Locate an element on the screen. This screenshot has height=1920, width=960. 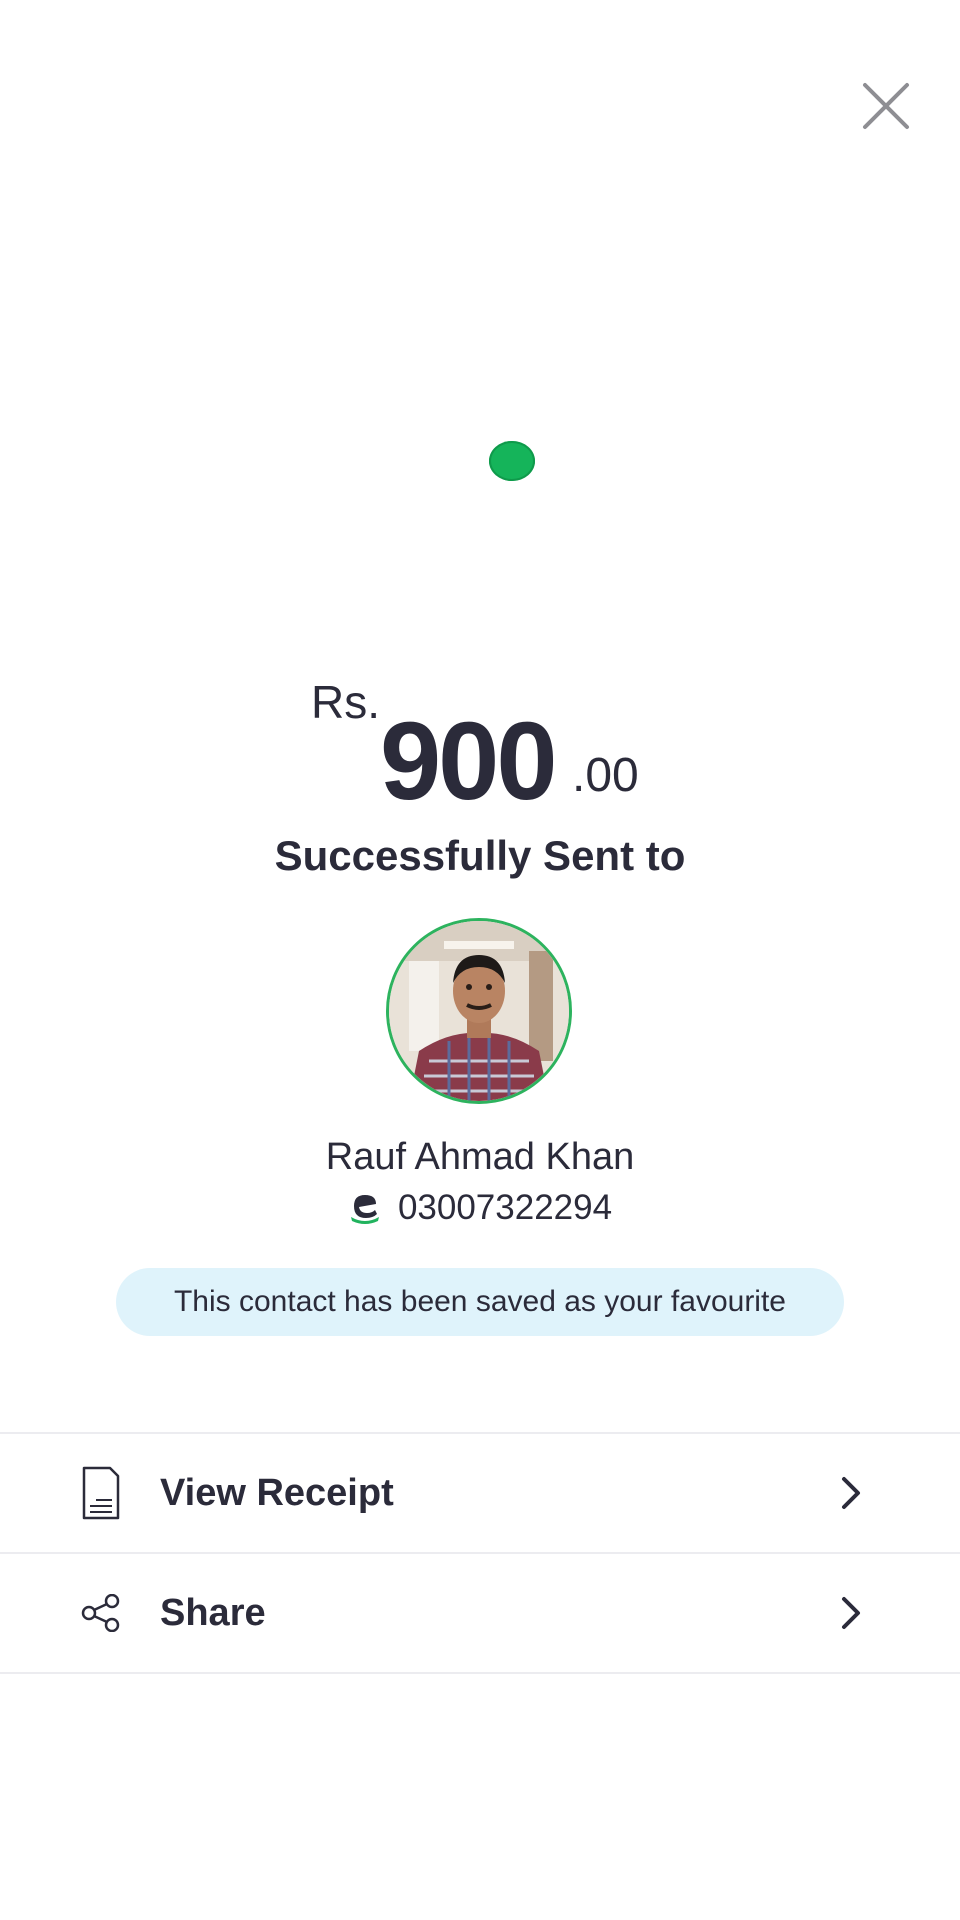
receipt-icon is located at coordinates (101, 1493).